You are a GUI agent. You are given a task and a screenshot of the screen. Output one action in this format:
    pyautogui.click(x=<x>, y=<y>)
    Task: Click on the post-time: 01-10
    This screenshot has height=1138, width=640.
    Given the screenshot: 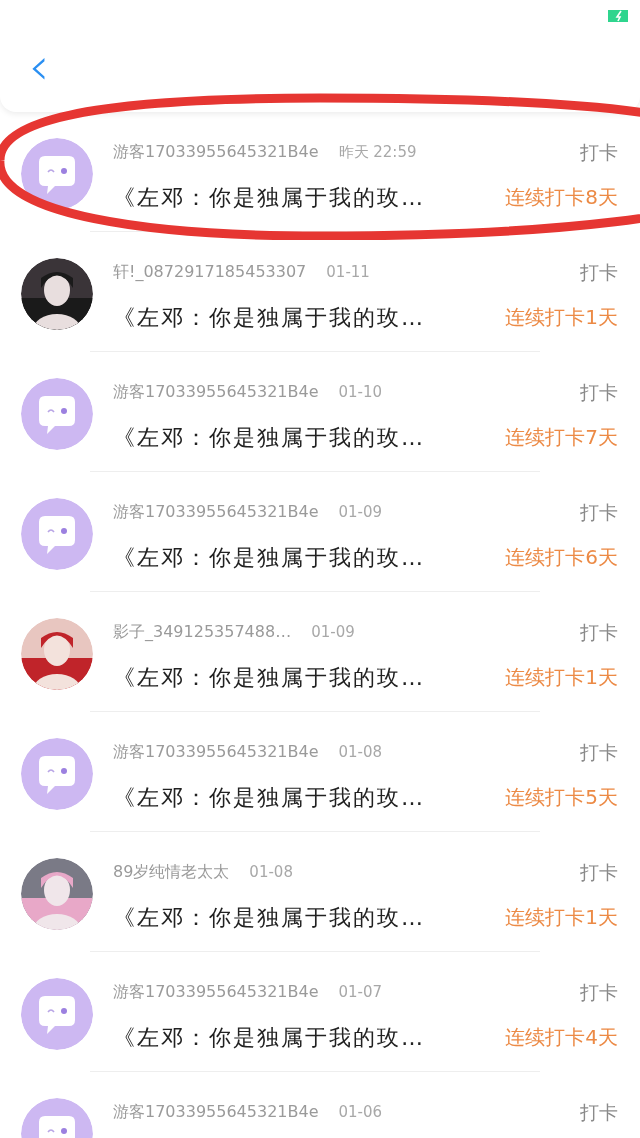 What is the action you would take?
    pyautogui.click(x=360, y=392)
    